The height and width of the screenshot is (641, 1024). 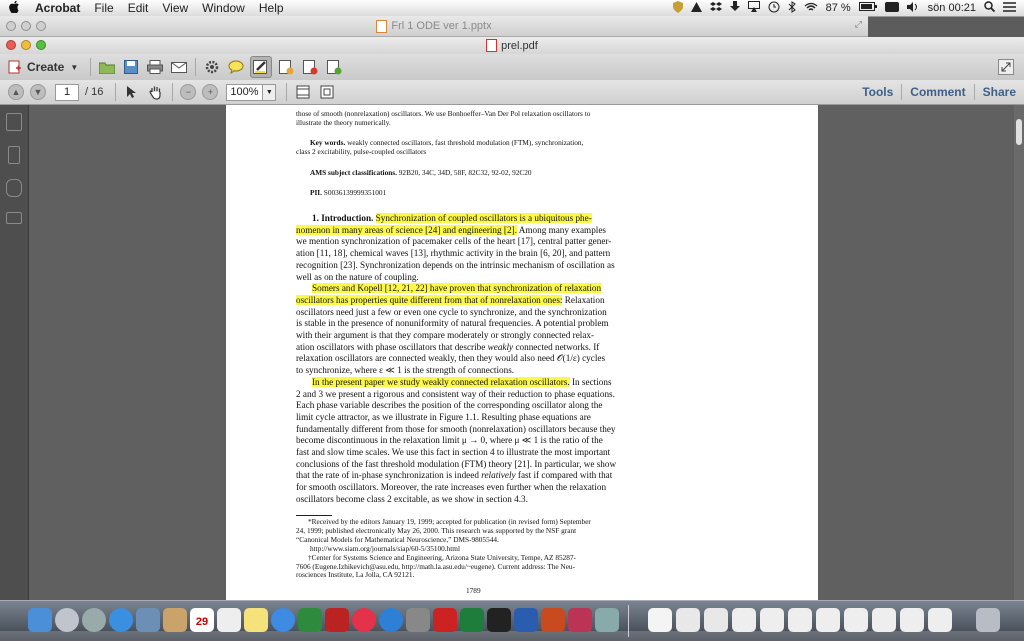 I want to click on menu-app-name: Acrobat, so click(x=57, y=8).